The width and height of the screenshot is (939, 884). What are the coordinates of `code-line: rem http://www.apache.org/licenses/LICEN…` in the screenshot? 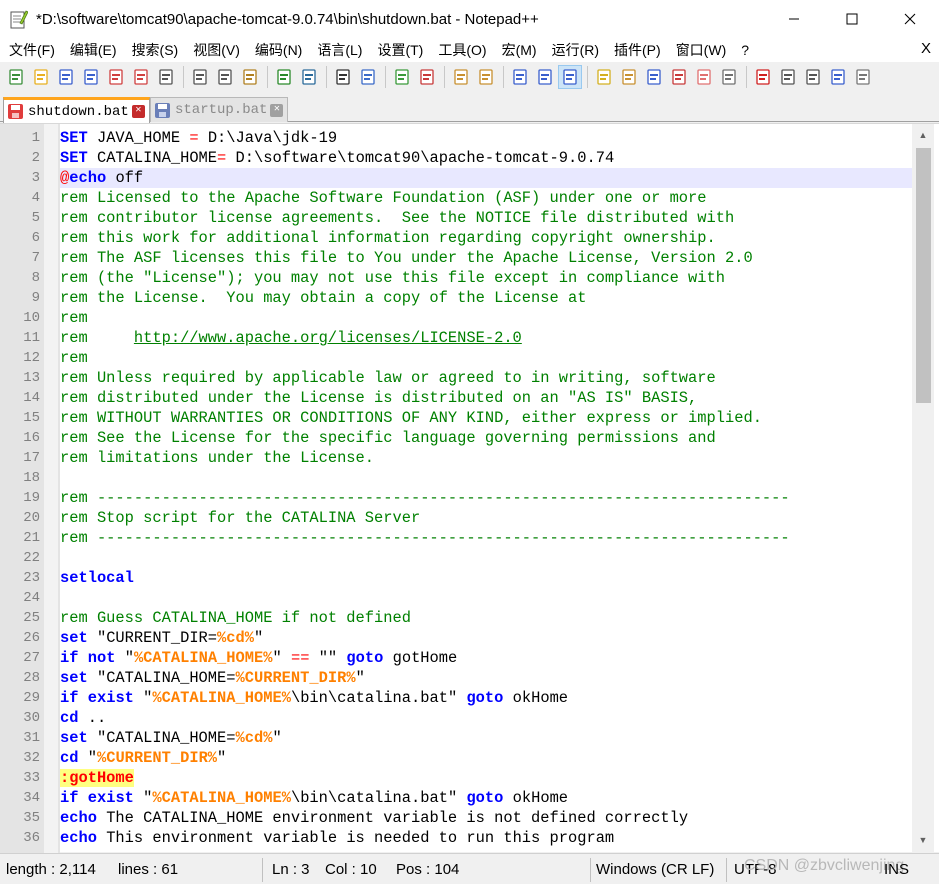 It's located at (486, 338).